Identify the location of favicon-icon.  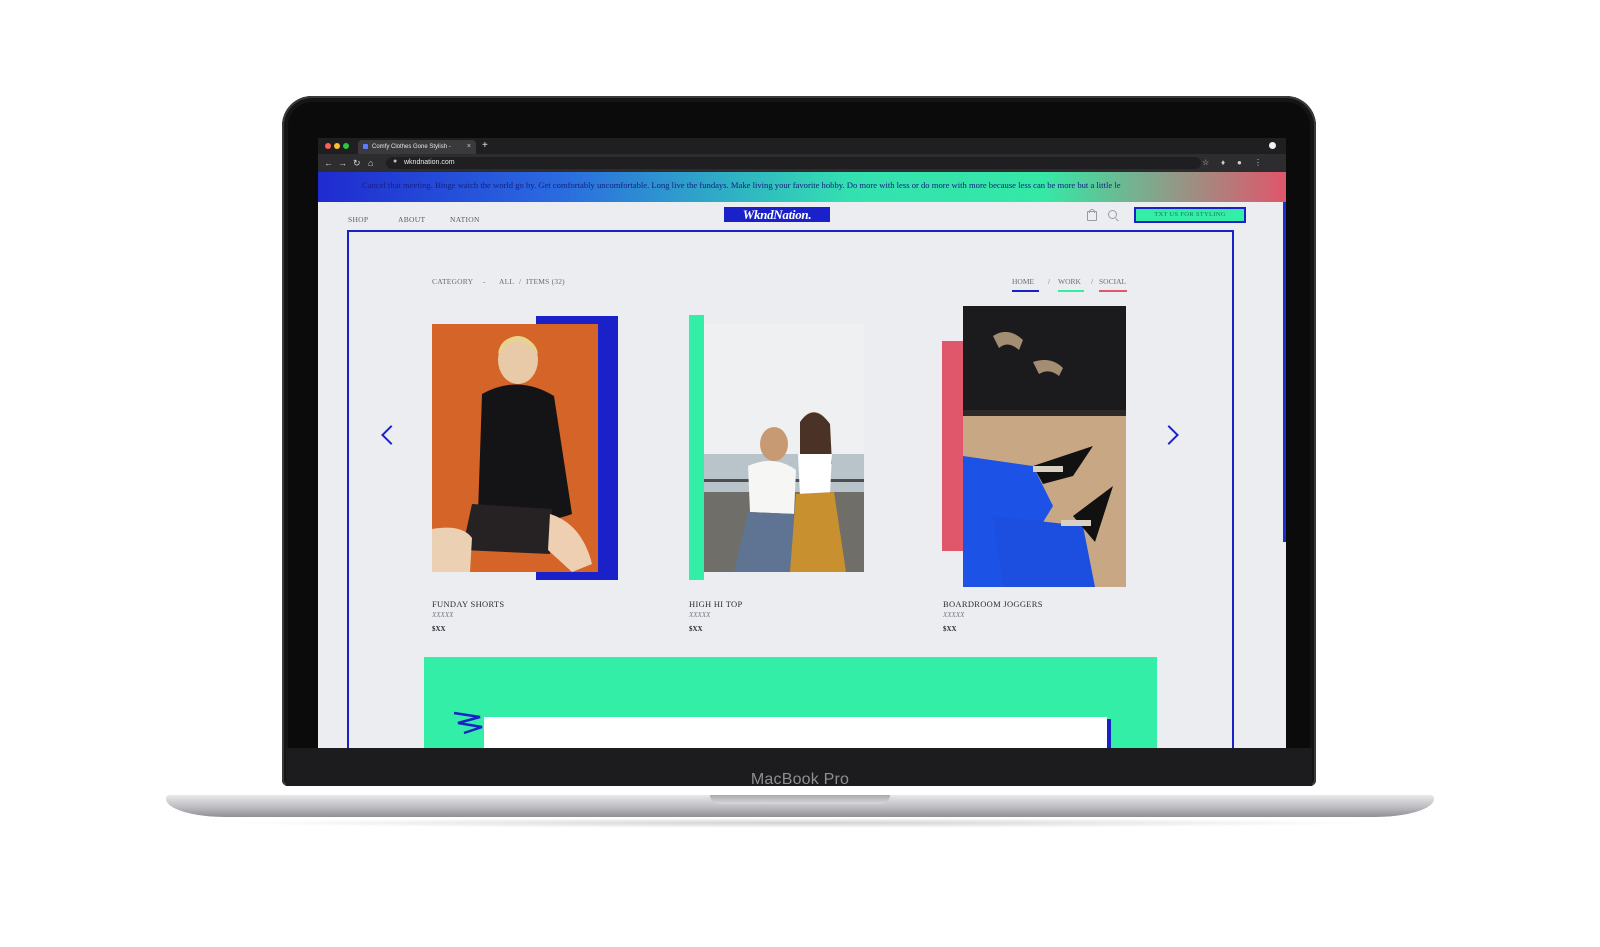
(365, 146).